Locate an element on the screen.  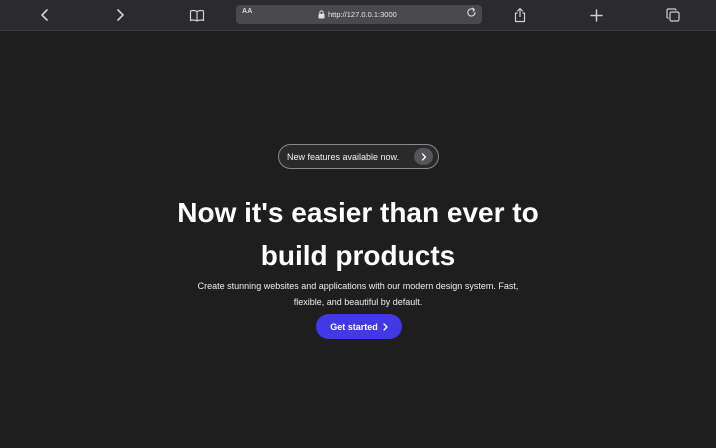
new-tab-button is located at coordinates (596, 15).